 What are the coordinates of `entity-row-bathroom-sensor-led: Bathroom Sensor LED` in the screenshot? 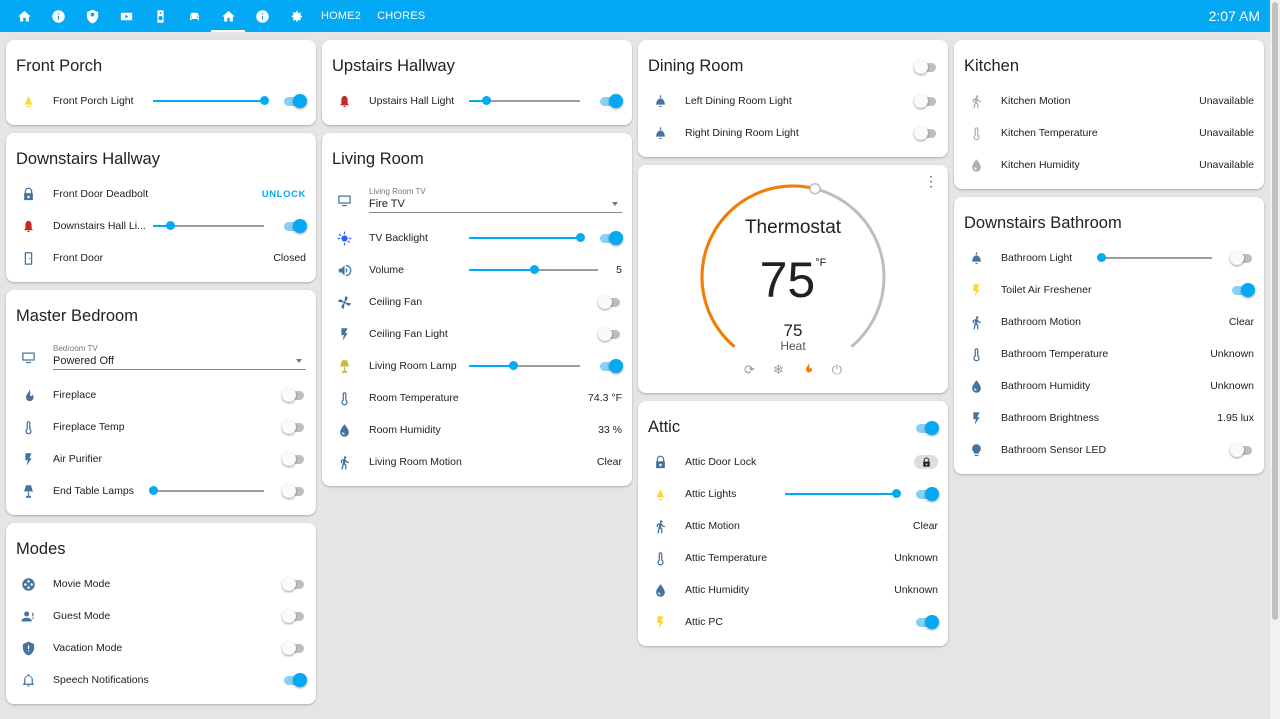 It's located at (1109, 450).